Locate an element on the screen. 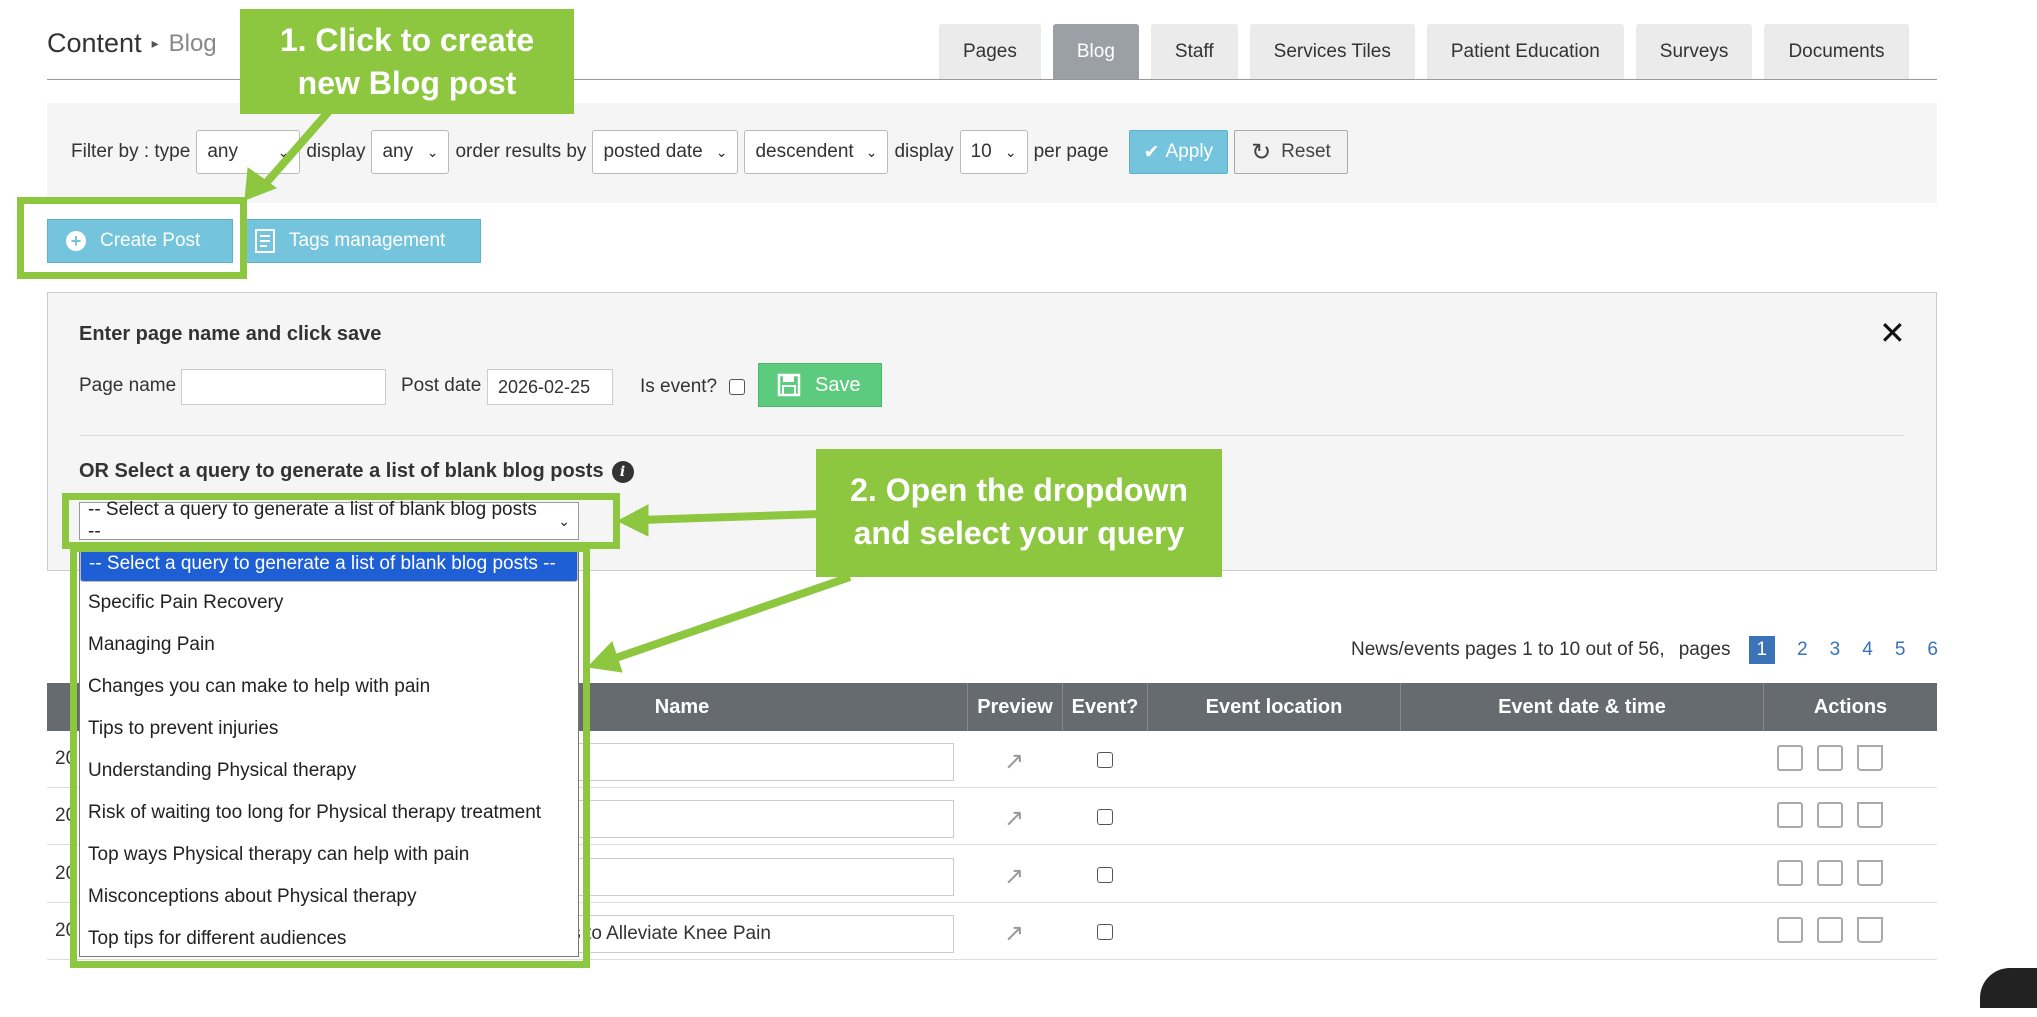  arrow-step-1-shaft is located at coordinates (295, 150).